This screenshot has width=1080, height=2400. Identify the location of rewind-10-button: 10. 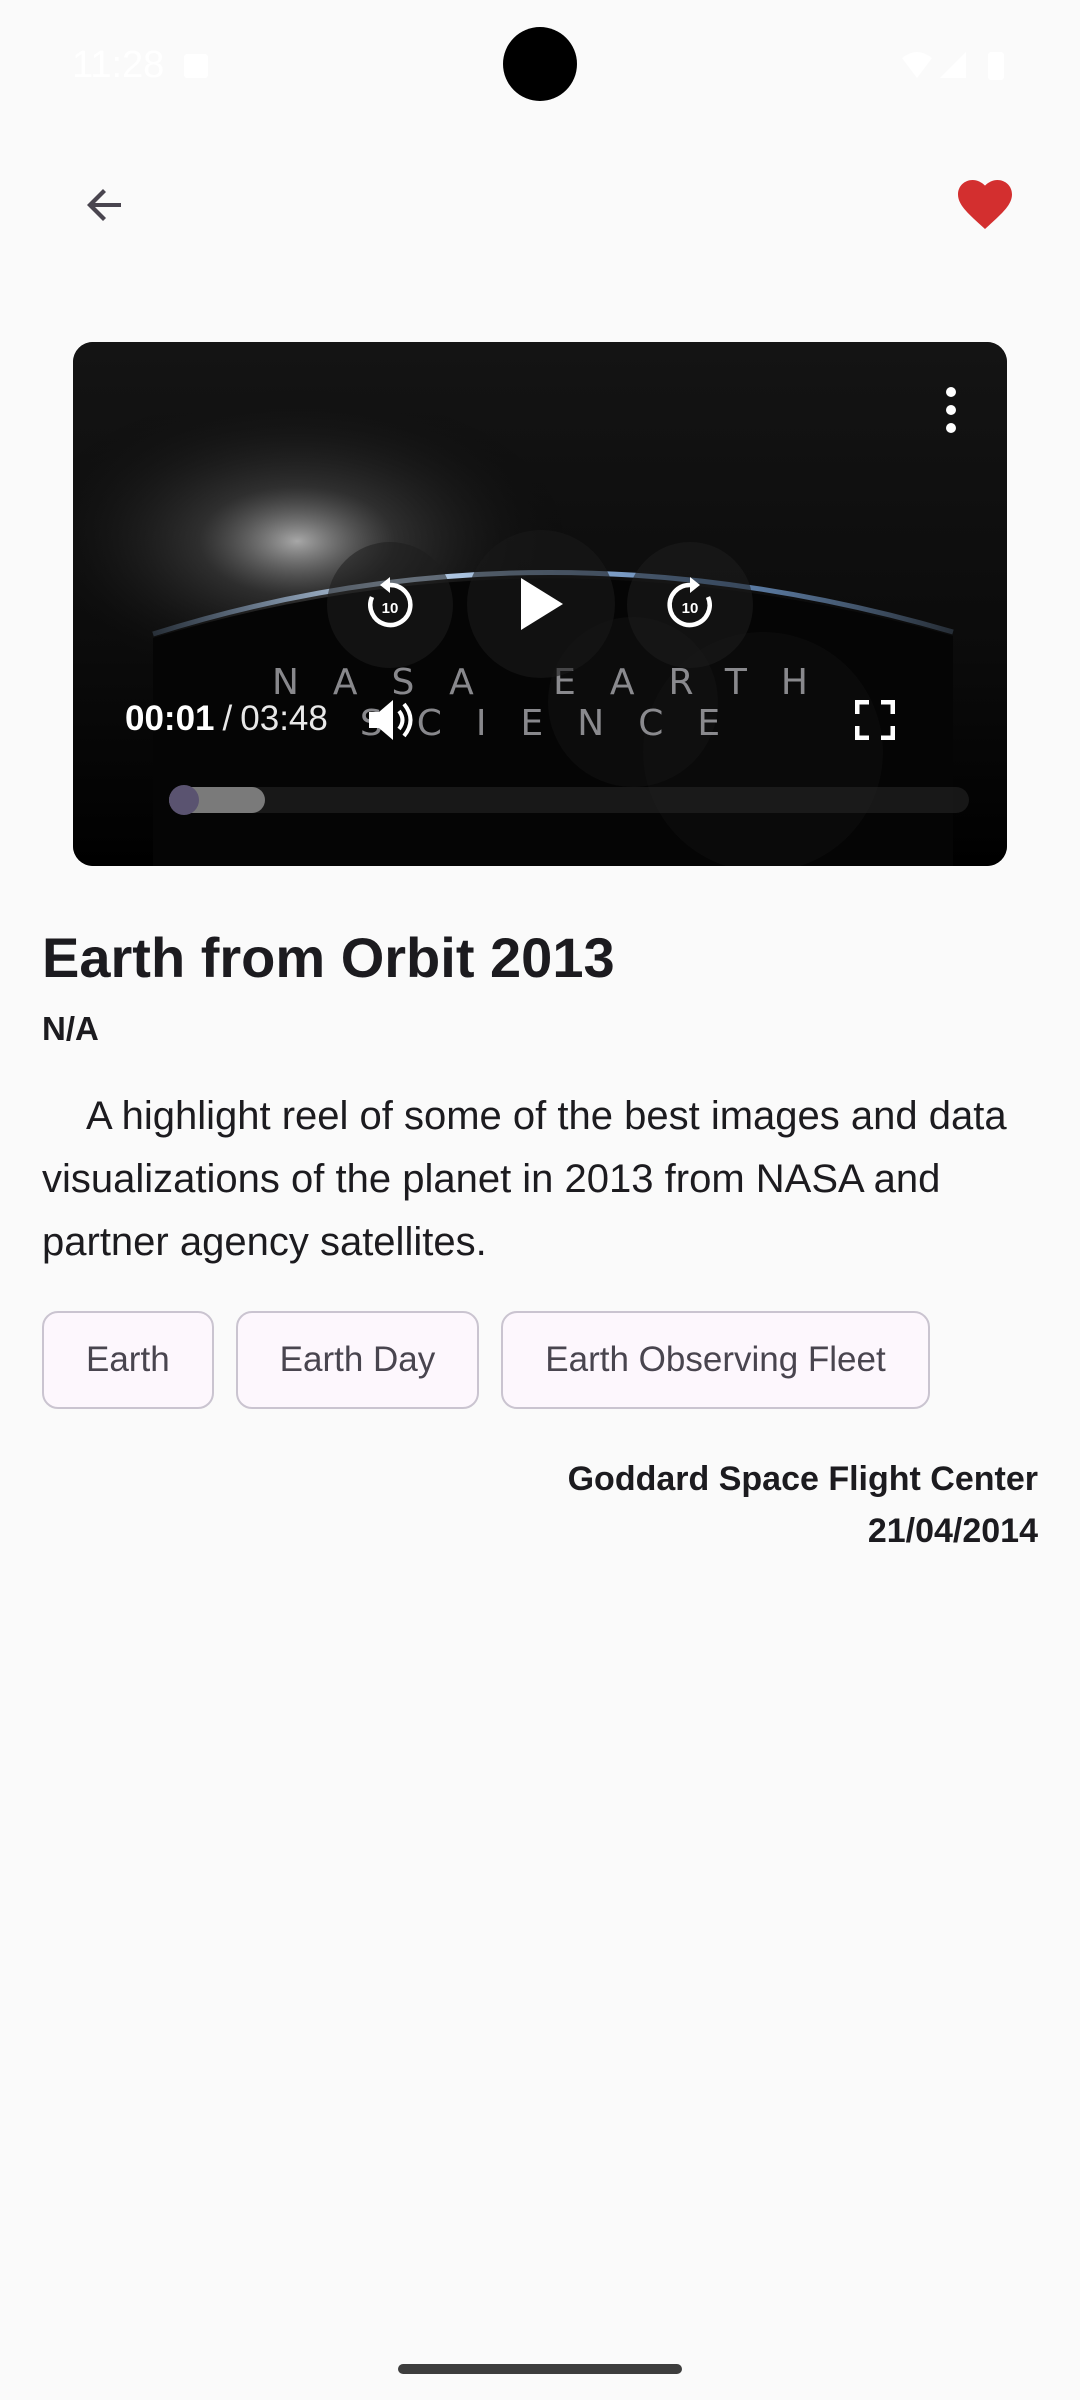
(390, 605).